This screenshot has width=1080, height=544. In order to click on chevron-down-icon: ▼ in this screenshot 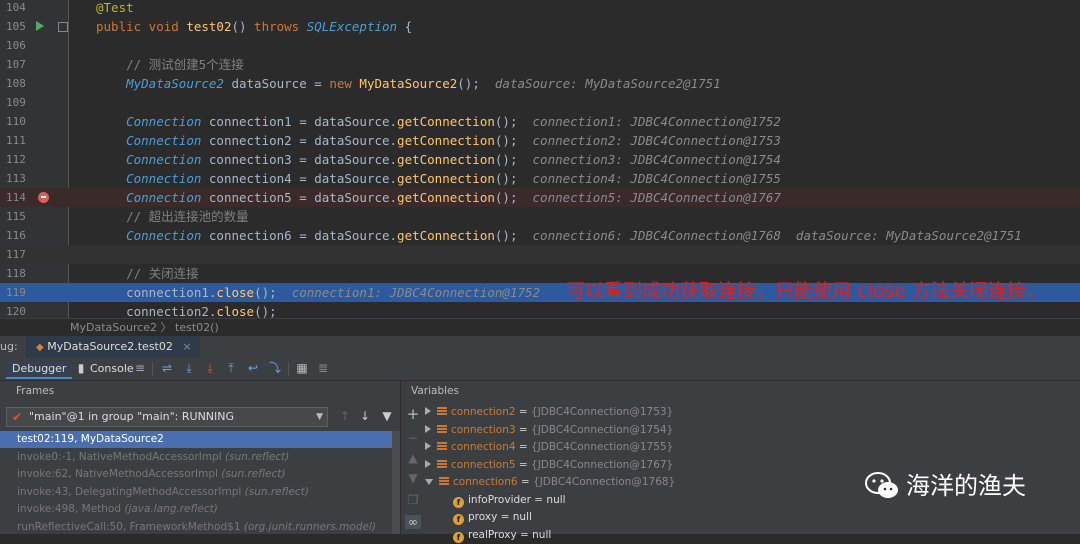, I will do `click(319, 417)`.